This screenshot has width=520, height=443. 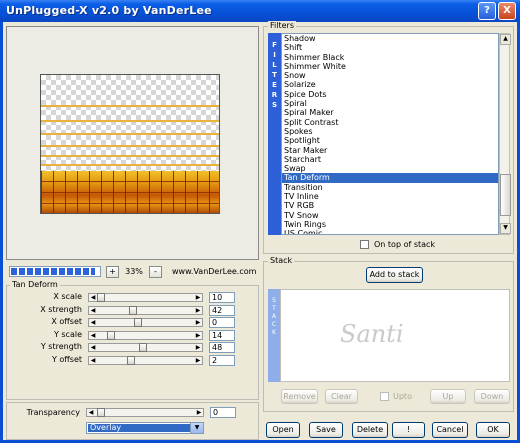 I want to click on filter-item: Swap, so click(x=390, y=168).